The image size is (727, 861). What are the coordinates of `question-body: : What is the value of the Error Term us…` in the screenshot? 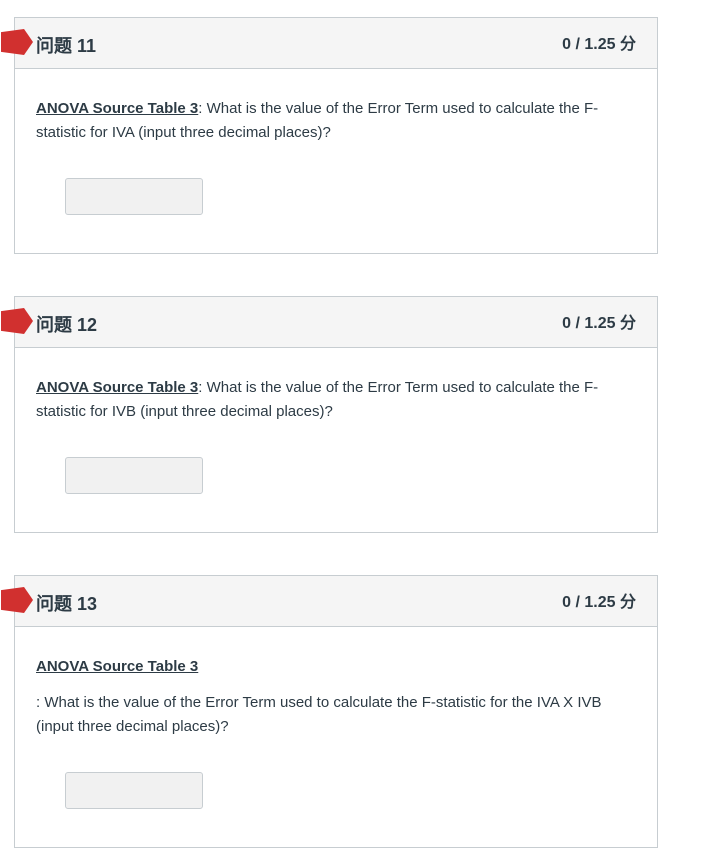 It's located at (319, 714).